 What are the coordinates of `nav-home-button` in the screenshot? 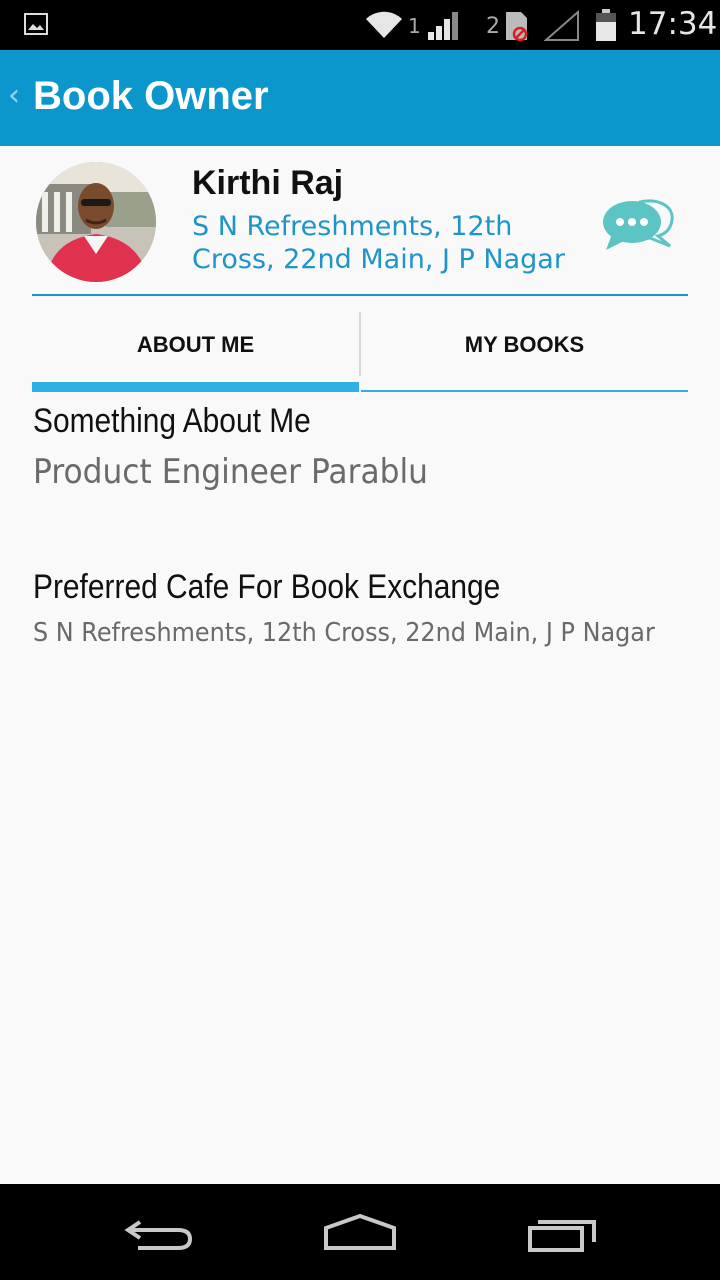 It's located at (360, 1233).